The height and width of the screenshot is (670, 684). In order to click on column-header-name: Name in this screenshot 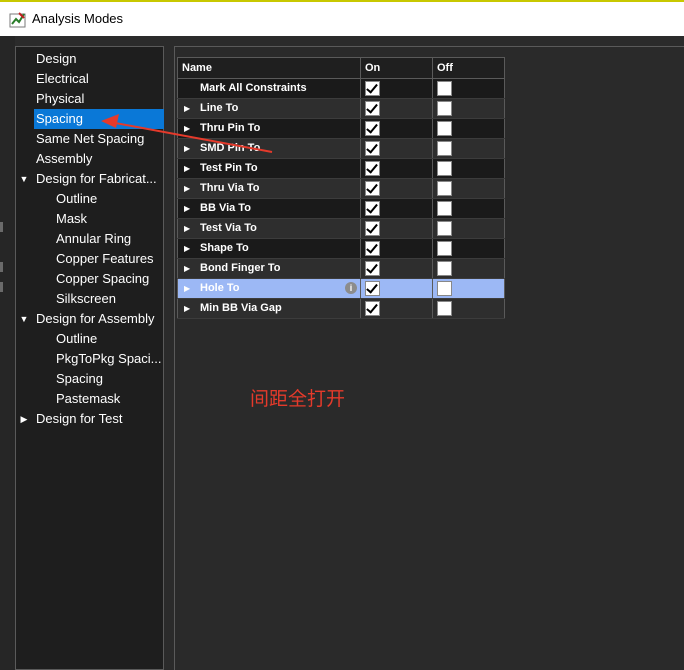, I will do `click(269, 68)`.